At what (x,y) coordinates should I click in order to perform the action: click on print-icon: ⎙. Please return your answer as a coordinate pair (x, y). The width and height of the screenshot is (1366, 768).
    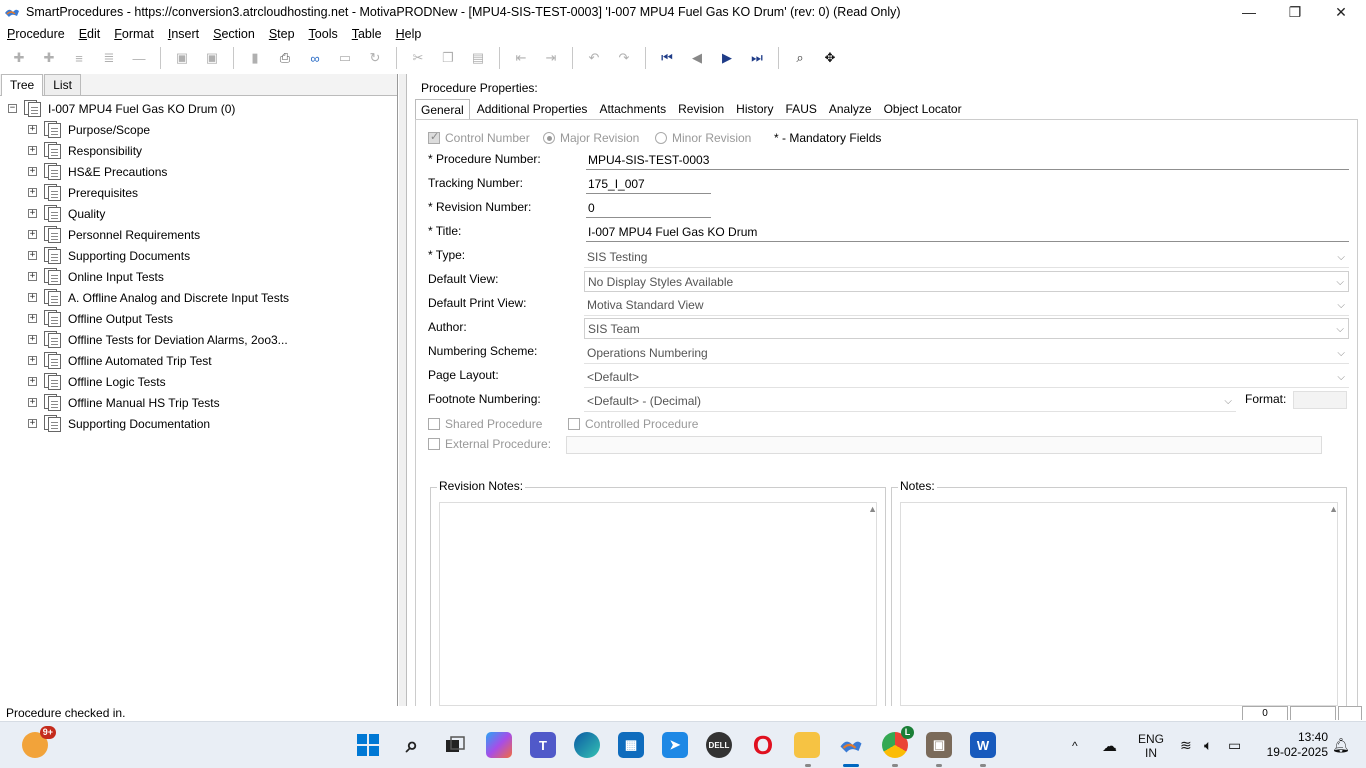
    Looking at the image, I should click on (285, 58).